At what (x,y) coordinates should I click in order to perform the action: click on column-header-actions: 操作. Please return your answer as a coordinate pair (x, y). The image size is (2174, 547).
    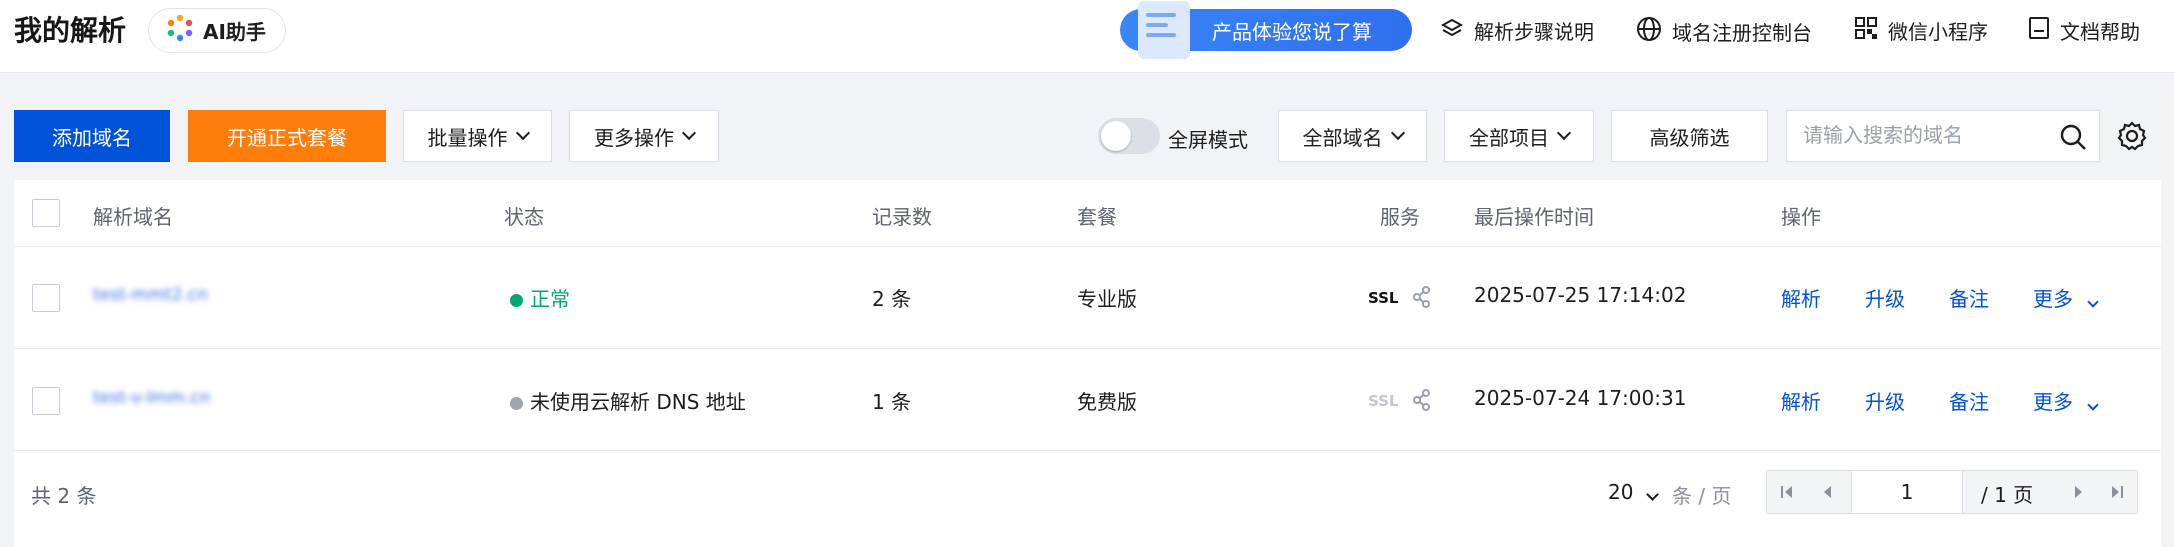
    Looking at the image, I should click on (1801, 217).